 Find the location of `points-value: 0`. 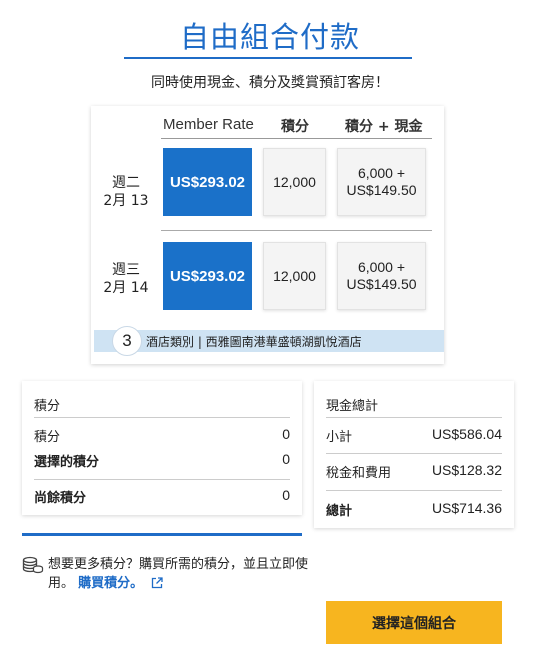

points-value: 0 is located at coordinates (286, 434).